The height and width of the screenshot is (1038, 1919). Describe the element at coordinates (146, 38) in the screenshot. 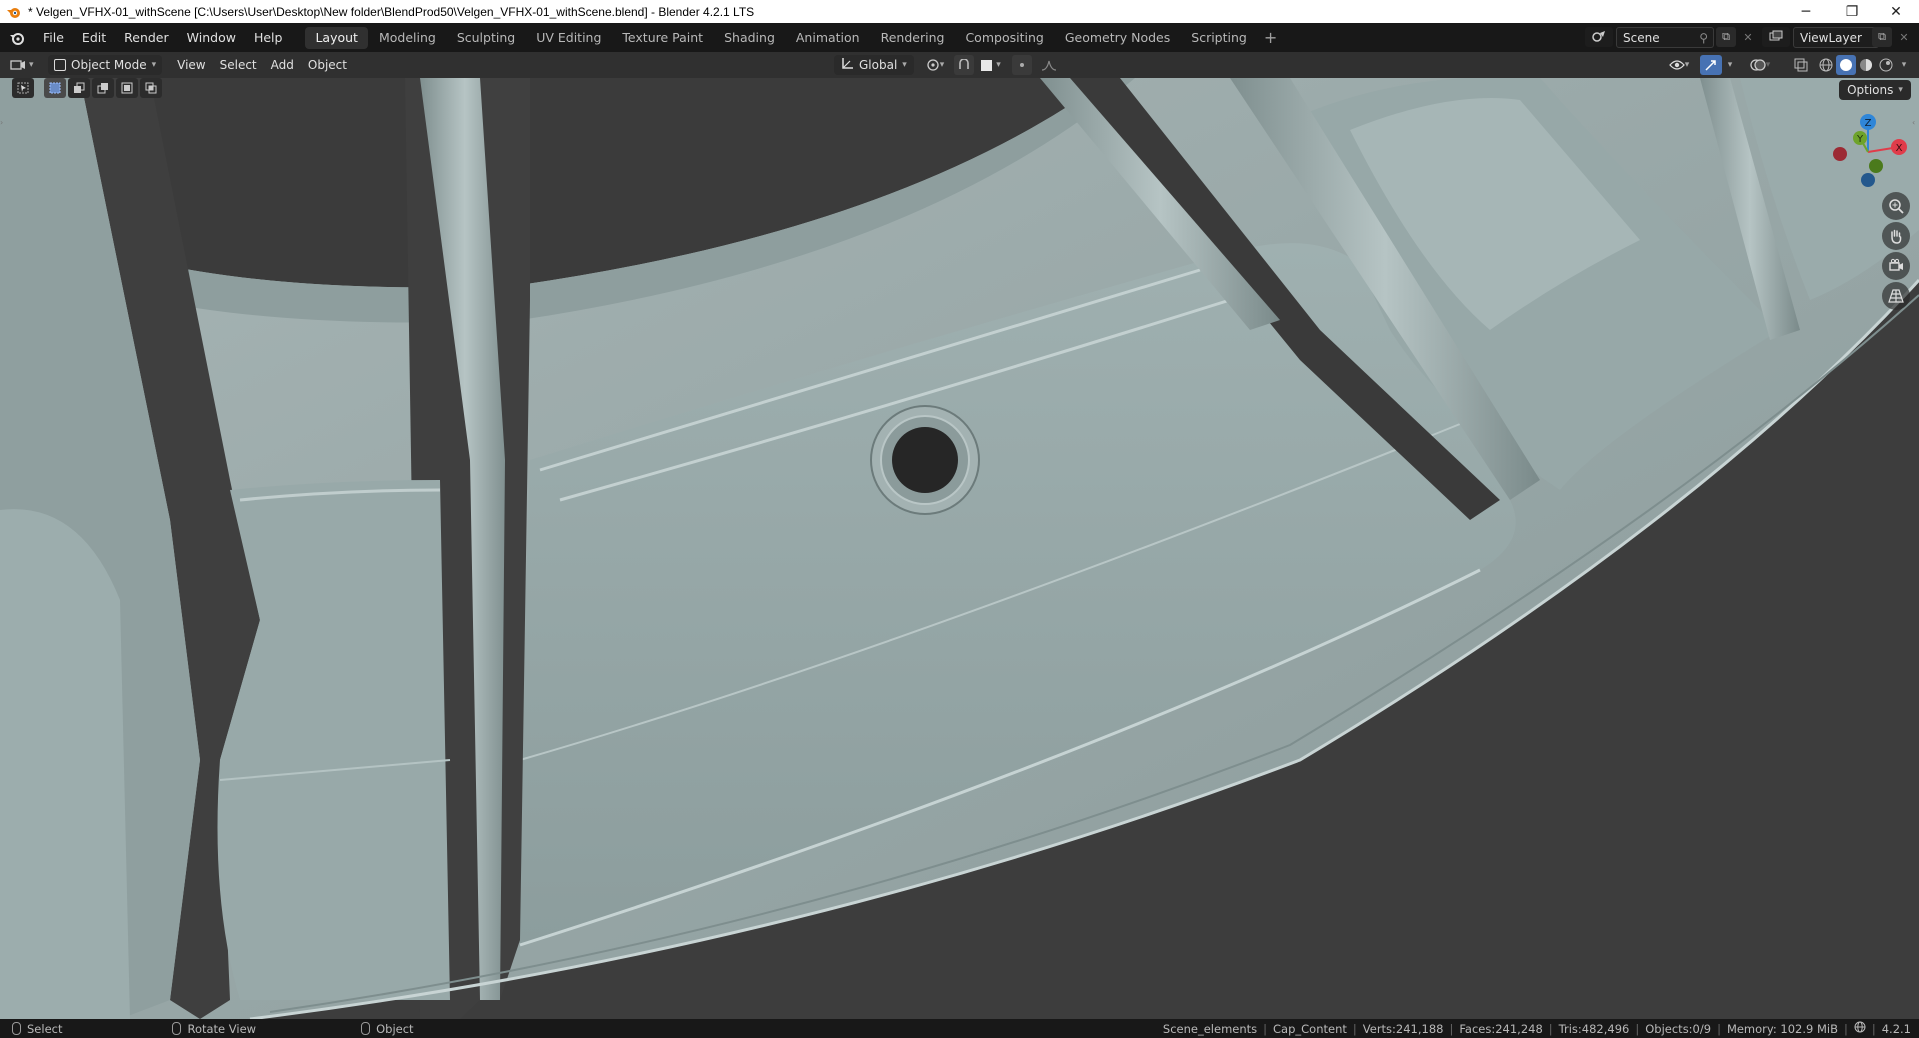

I see `menu-render: Render` at that location.